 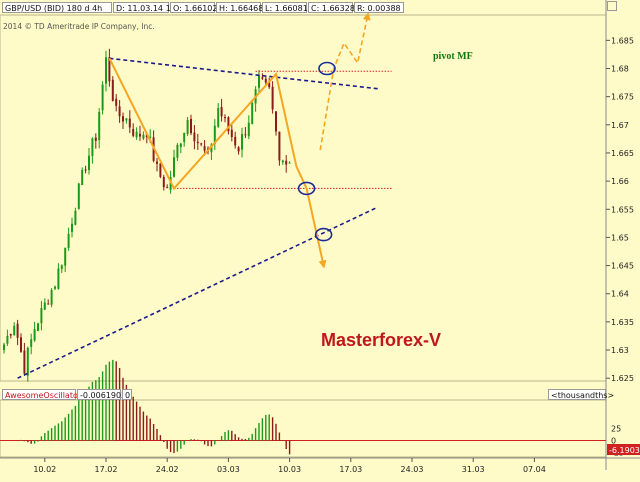 I want to click on symbol-label: GBP/USD (BID) 180 d 4h, so click(x=57, y=7).